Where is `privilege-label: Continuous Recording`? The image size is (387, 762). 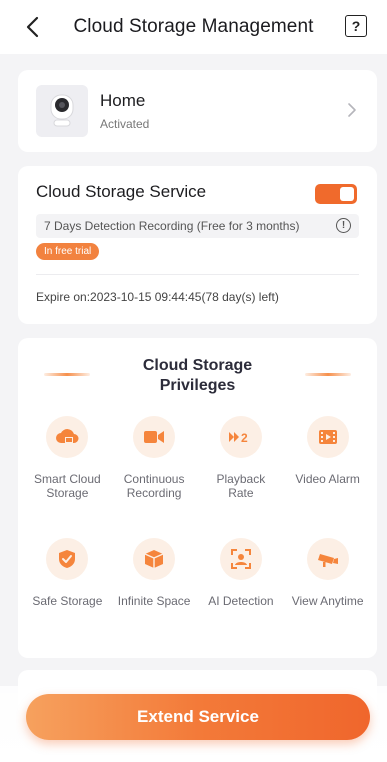
privilege-label: Continuous Recording is located at coordinates (154, 486).